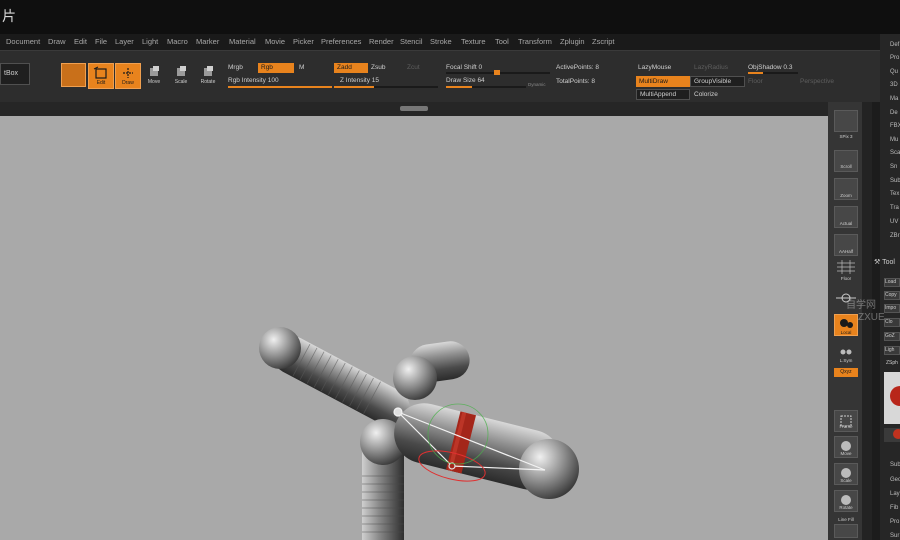  I want to click on menu-item-file: File, so click(101, 41).